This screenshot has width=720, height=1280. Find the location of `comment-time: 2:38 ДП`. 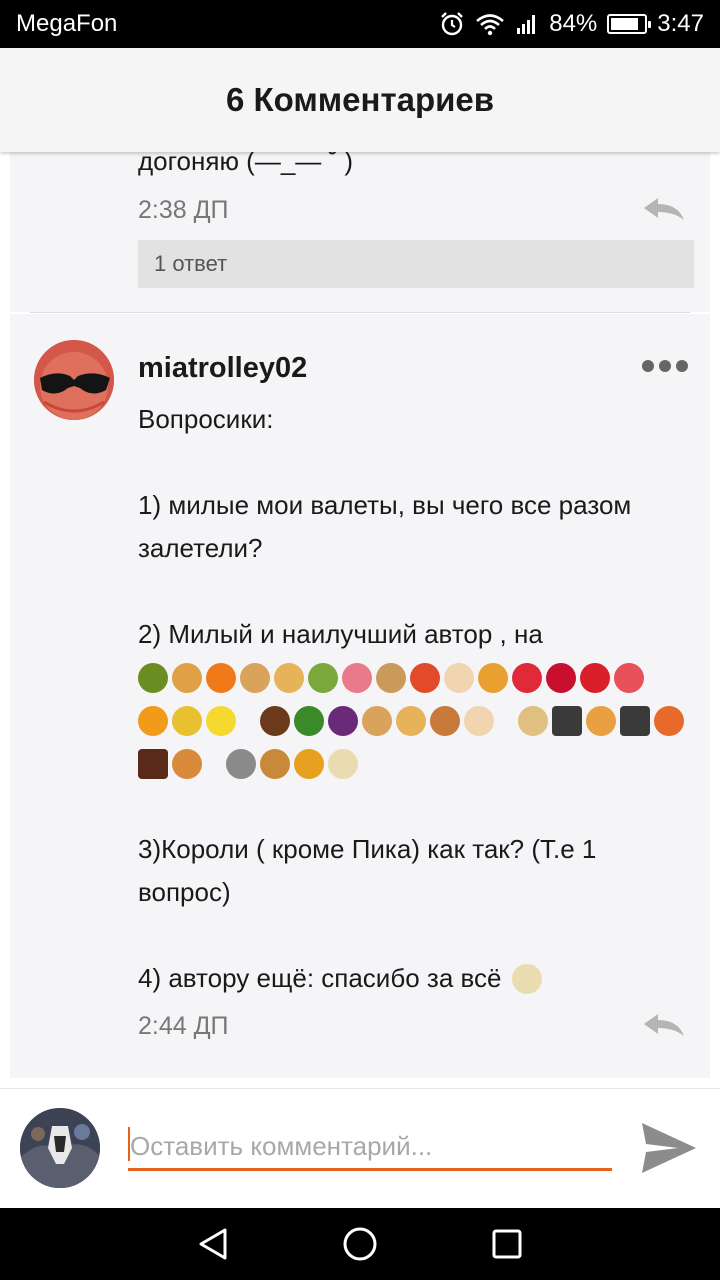

comment-time: 2:38 ДП is located at coordinates (183, 210).